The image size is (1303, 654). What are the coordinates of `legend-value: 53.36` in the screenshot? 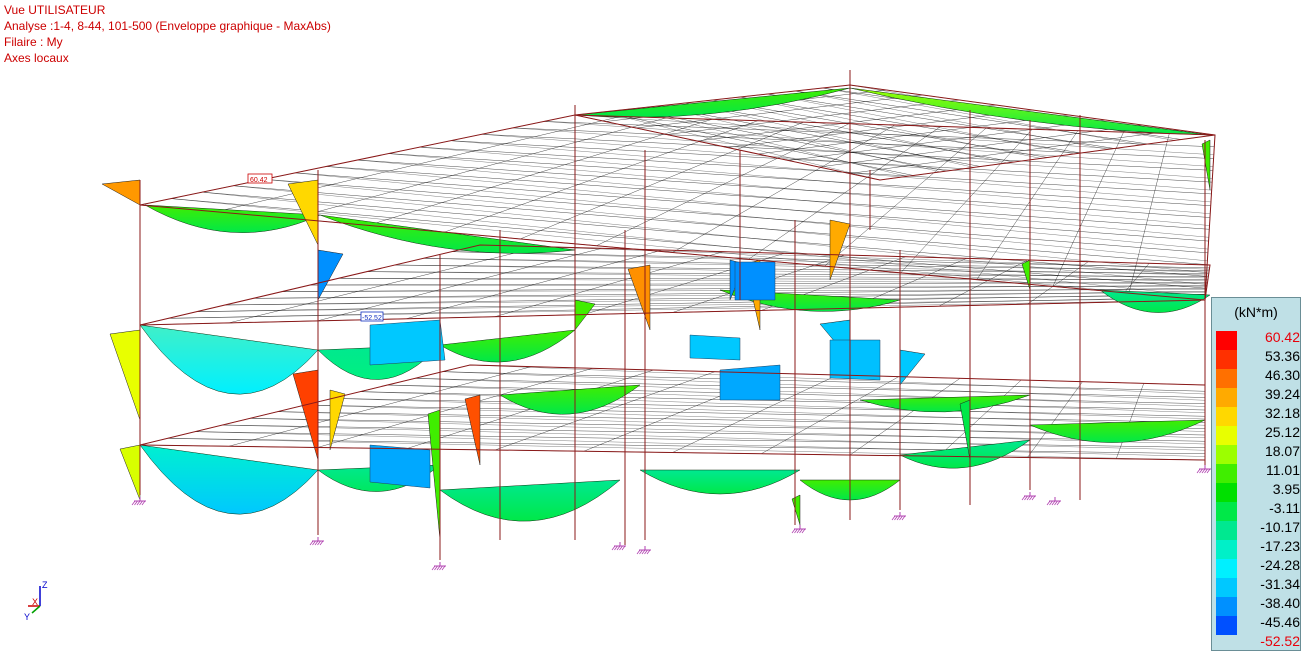 It's located at (1282, 356).